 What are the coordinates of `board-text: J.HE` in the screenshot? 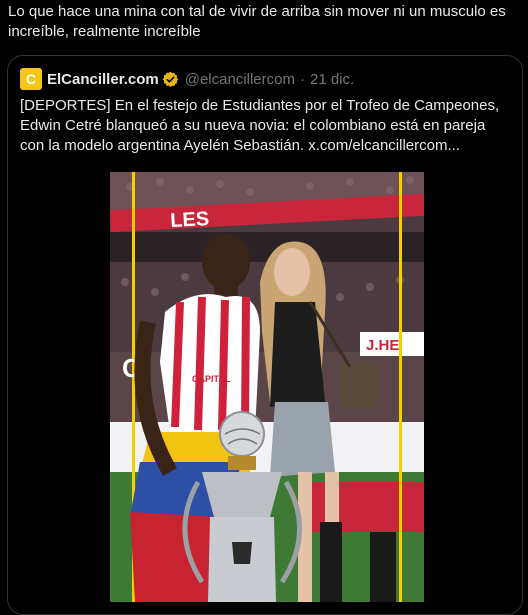 It's located at (382, 345).